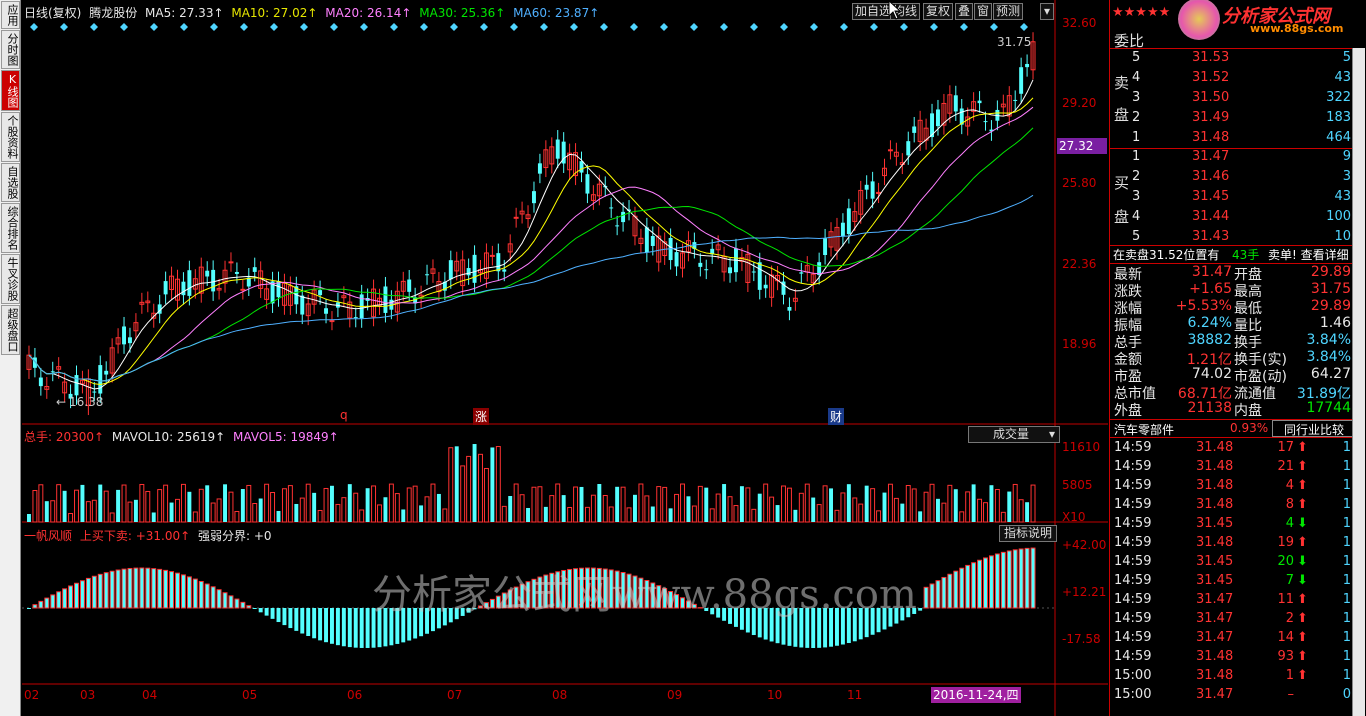  I want to click on toolbar-button: 复权, so click(938, 11).